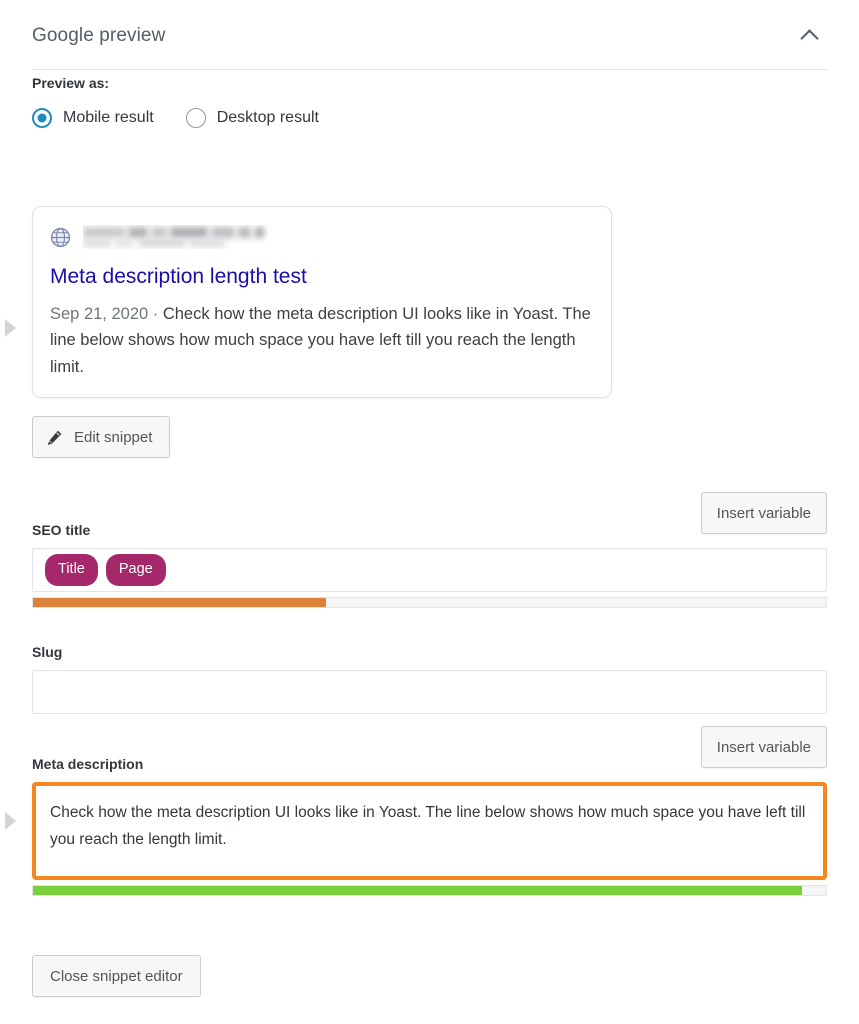  Describe the element at coordinates (54, 437) in the screenshot. I see `pencil-icon` at that location.